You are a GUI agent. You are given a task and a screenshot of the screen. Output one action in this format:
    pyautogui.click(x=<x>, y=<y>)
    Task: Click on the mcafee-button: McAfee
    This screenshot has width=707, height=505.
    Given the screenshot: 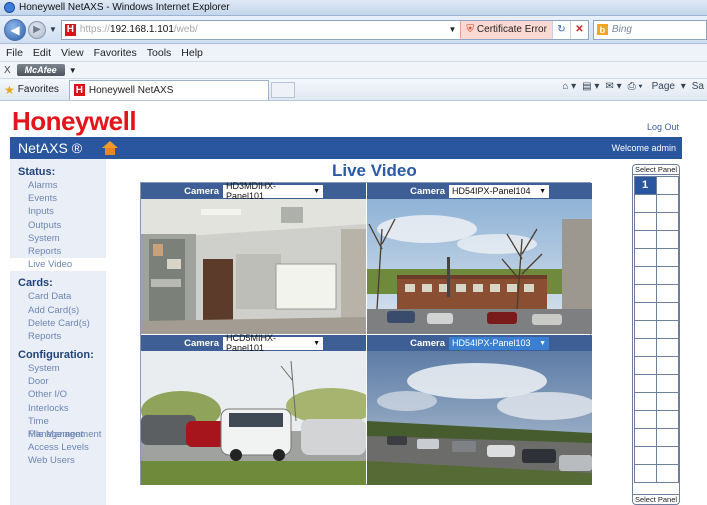 What is the action you would take?
    pyautogui.click(x=40, y=70)
    